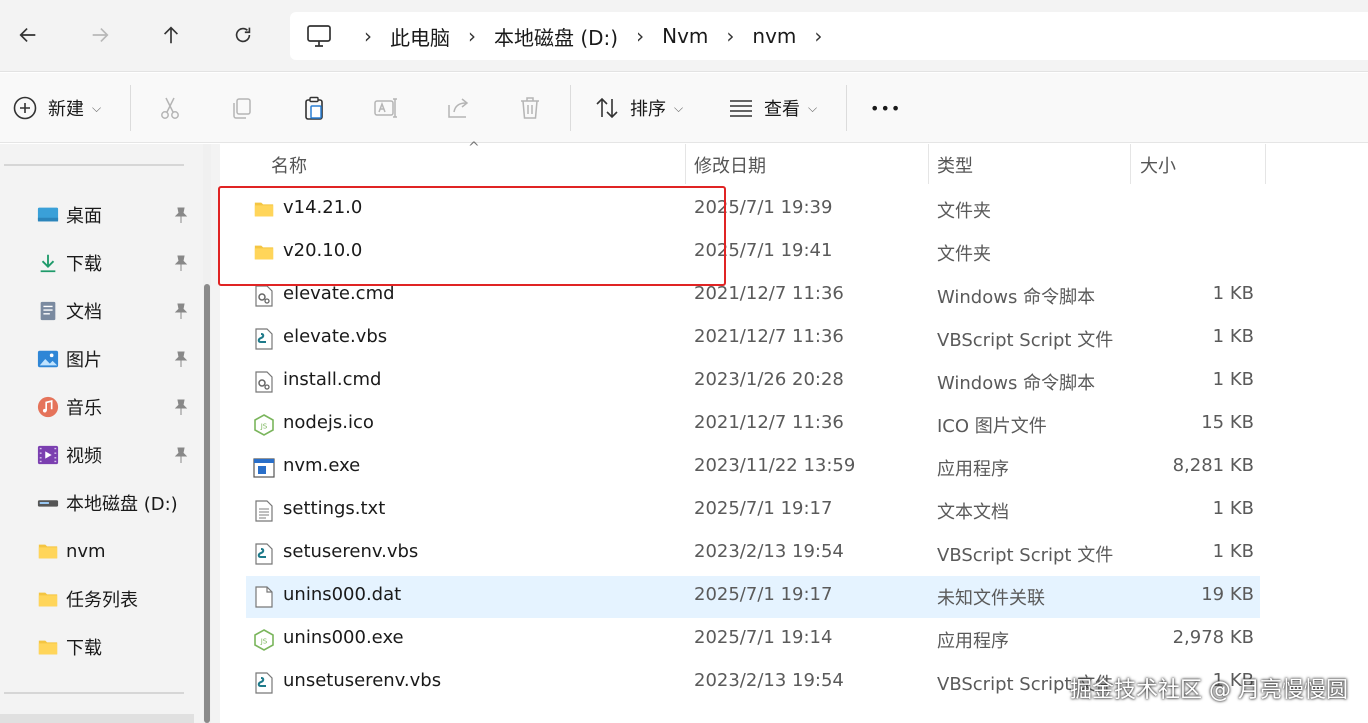 The height and width of the screenshot is (723, 1368). I want to click on breadcrumb-drive-d: 本地磁盘 (D:), so click(556, 36).